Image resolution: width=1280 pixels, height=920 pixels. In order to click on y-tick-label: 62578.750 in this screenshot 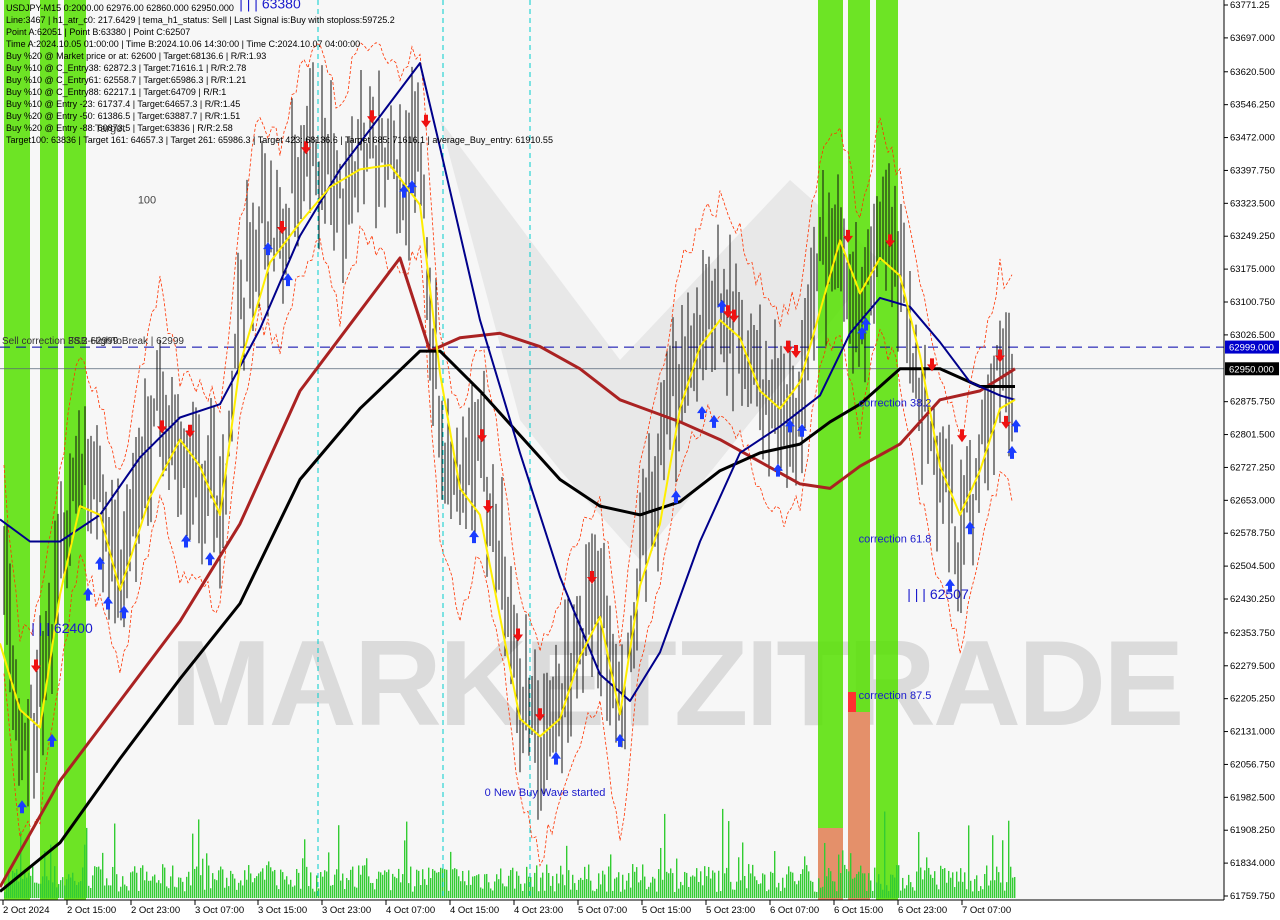, I will do `click(1252, 533)`.